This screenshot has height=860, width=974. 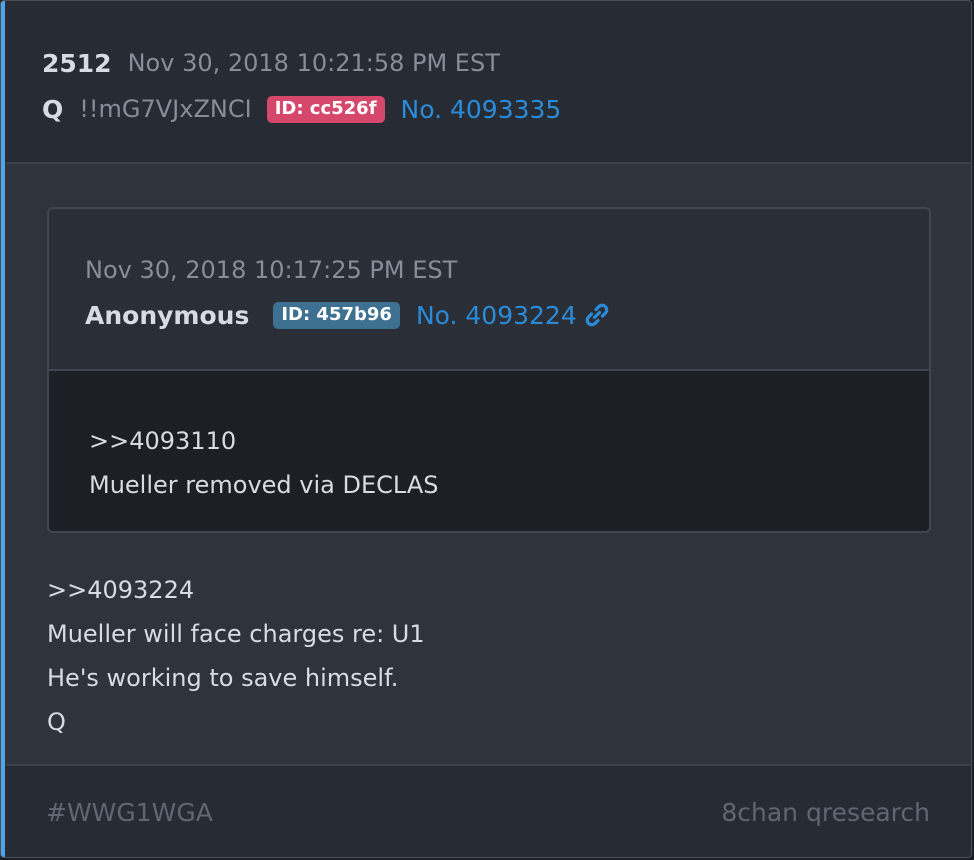 I want to click on post-author-line: Q !!mG7VJxZNCI ID: cc526f No. 4093335, so click(x=301, y=109).